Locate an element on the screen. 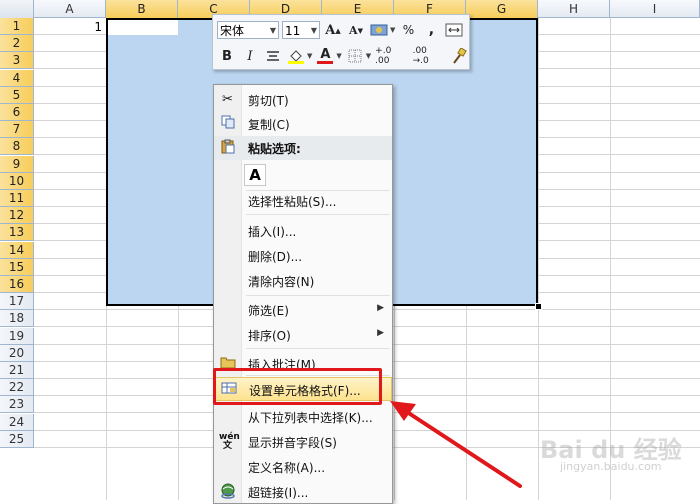  annotation-arrow is located at coordinates (456, 444).